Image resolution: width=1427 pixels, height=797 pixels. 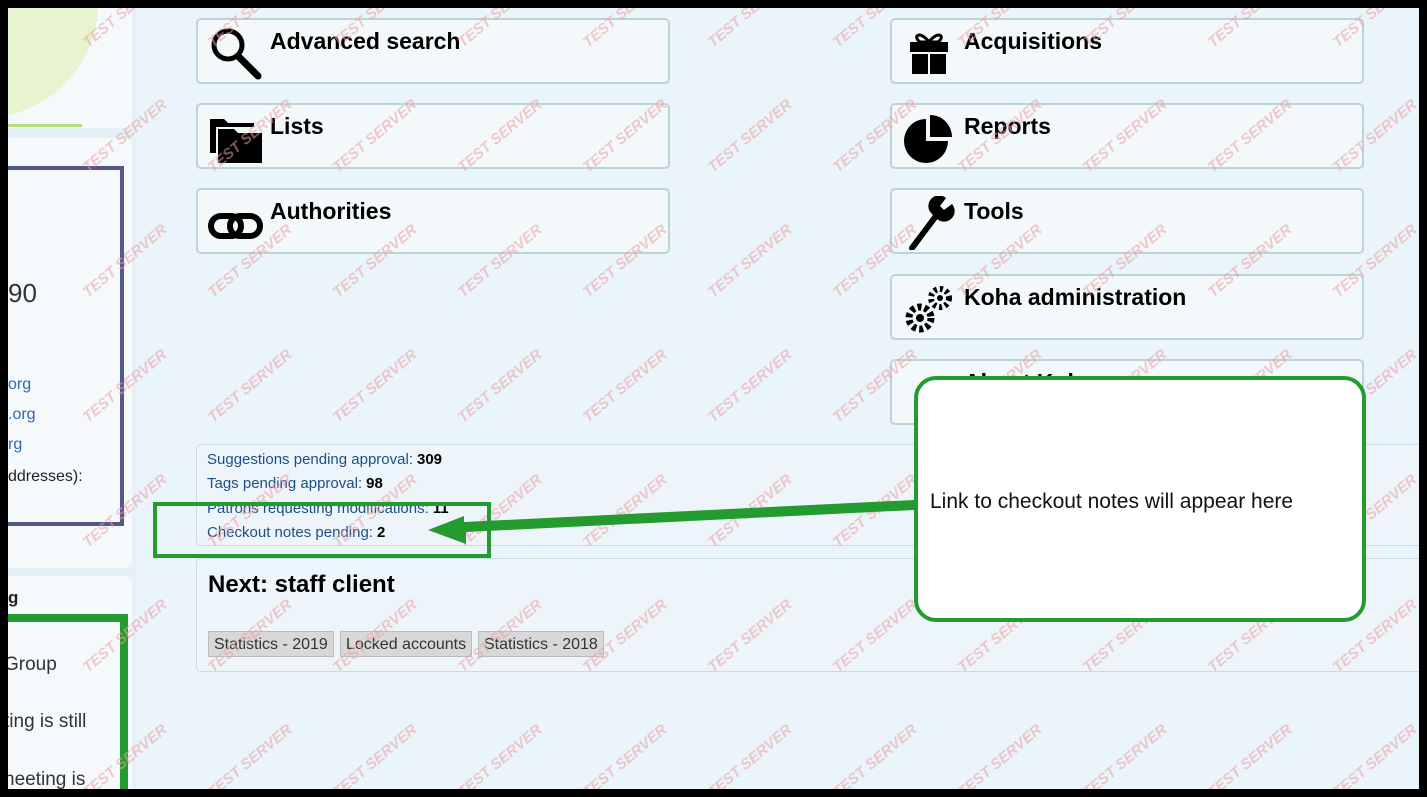 I want to click on panel-divider, so click(x=45, y=125).